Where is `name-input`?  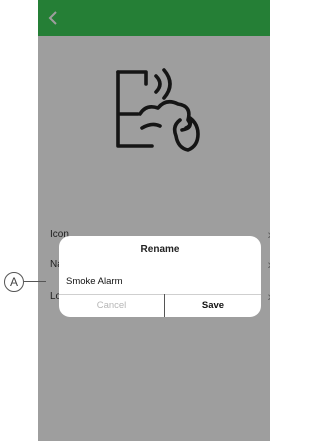
name-input is located at coordinates (159, 281).